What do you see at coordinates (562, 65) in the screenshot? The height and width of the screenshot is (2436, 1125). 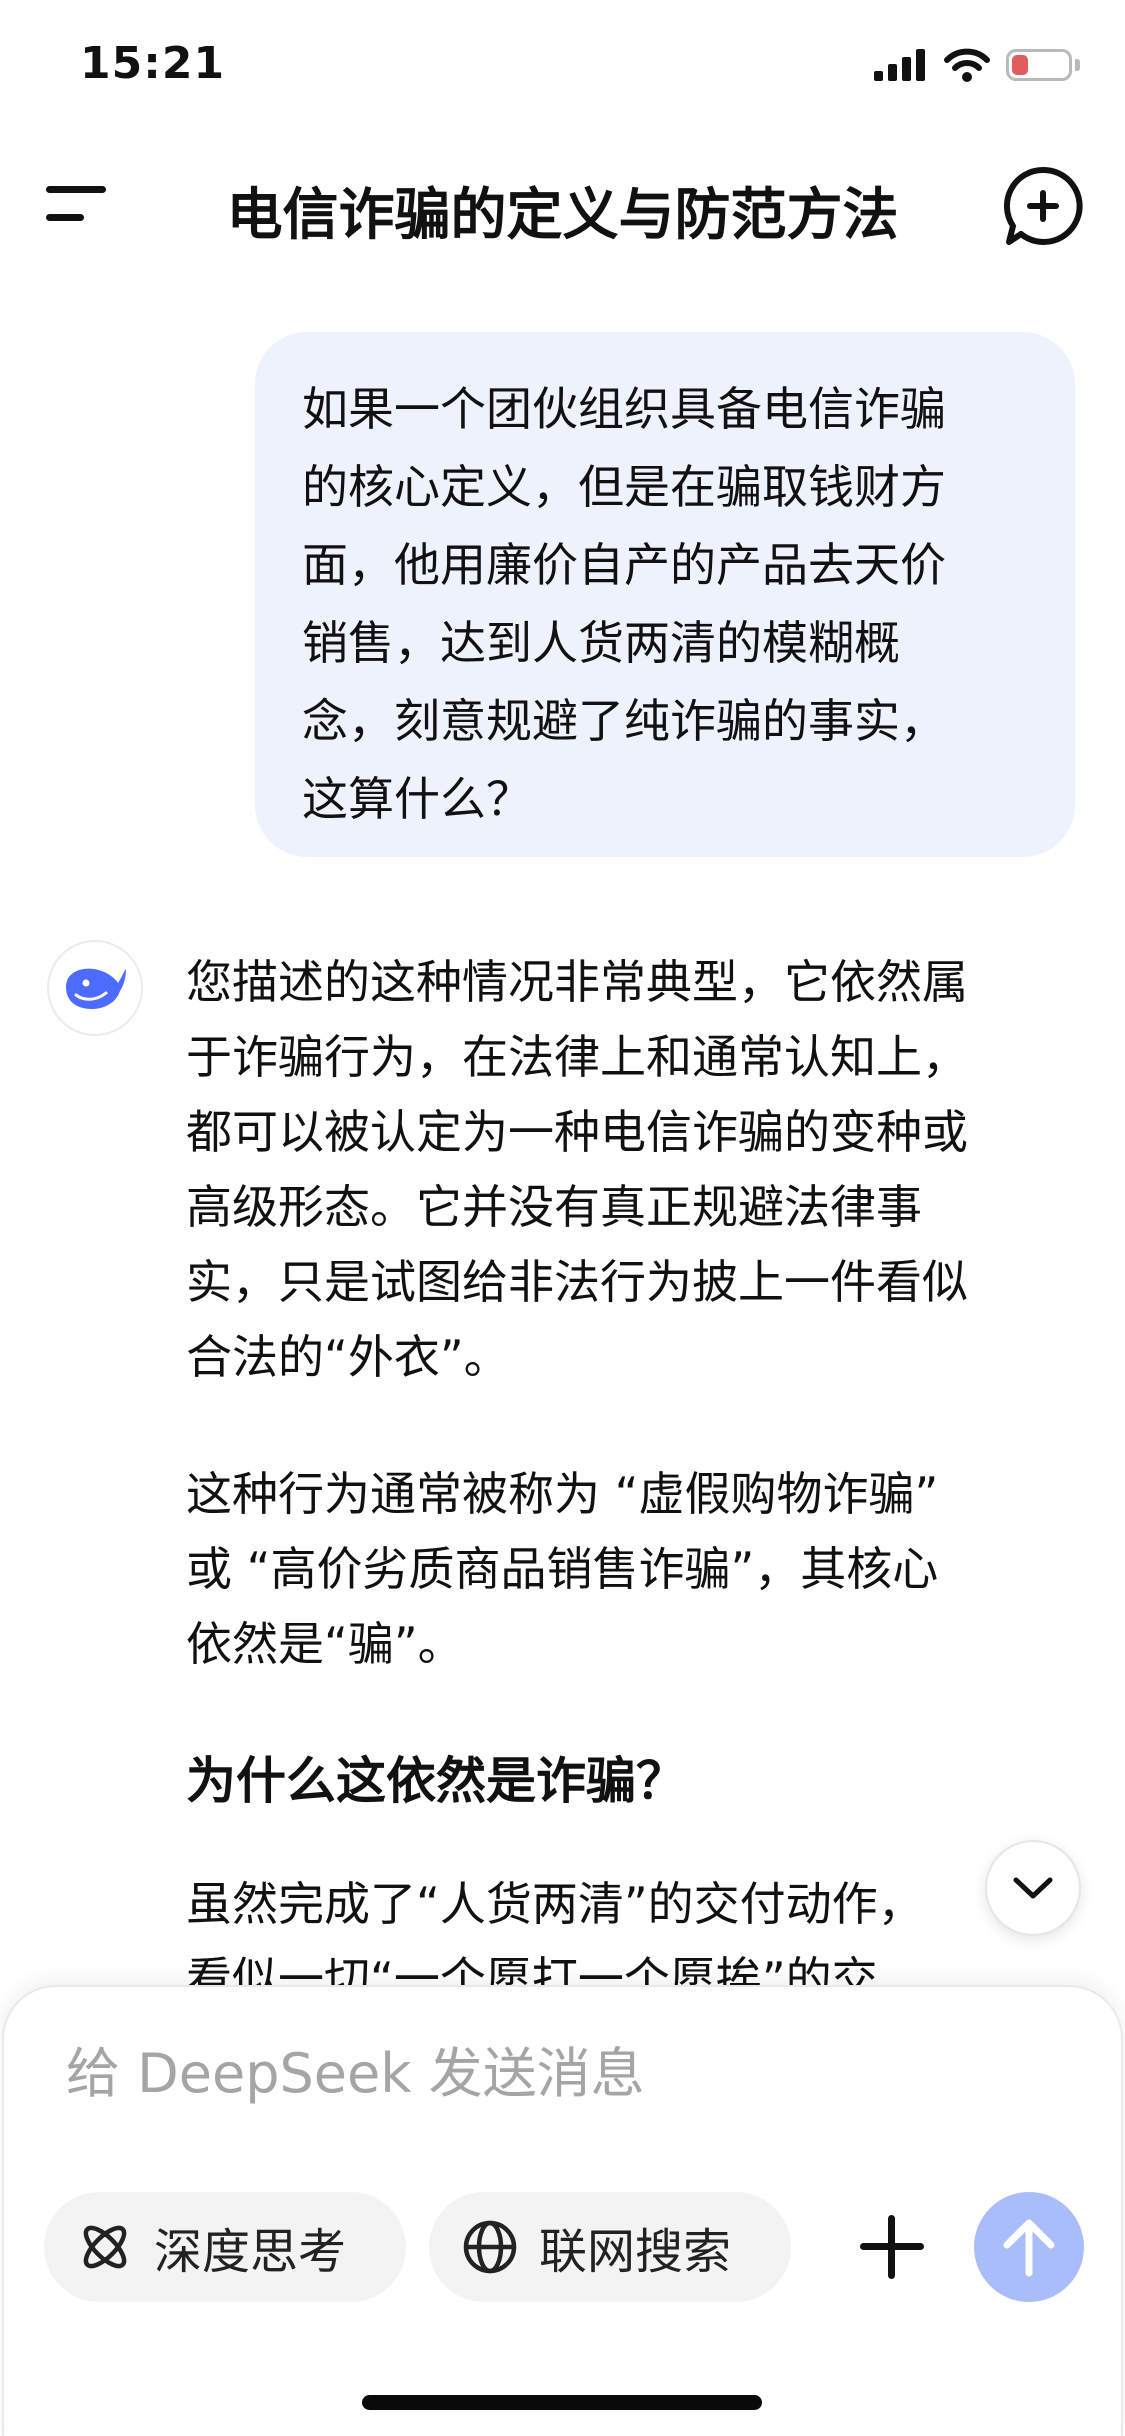 I see `status-bar: 15:21 7` at bounding box center [562, 65].